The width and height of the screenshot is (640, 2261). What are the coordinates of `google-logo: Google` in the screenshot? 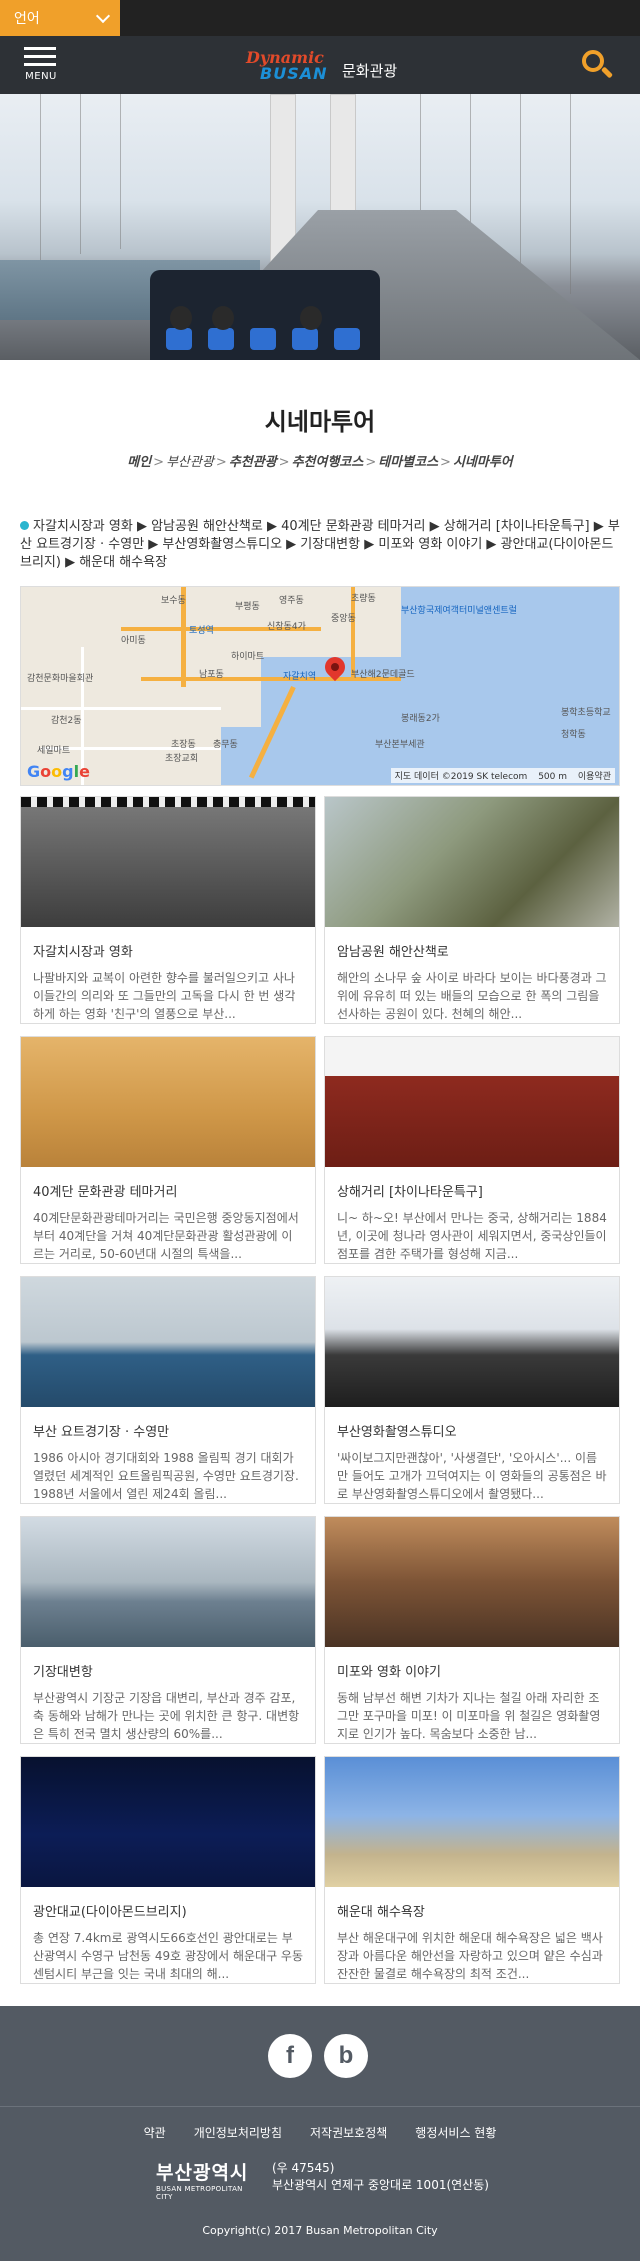 It's located at (58, 771).